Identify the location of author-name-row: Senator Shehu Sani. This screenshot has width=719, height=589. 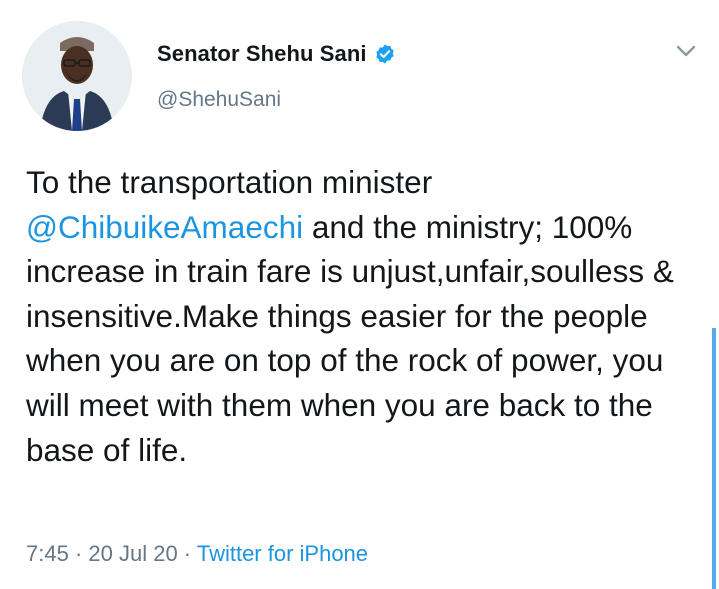
(276, 54).